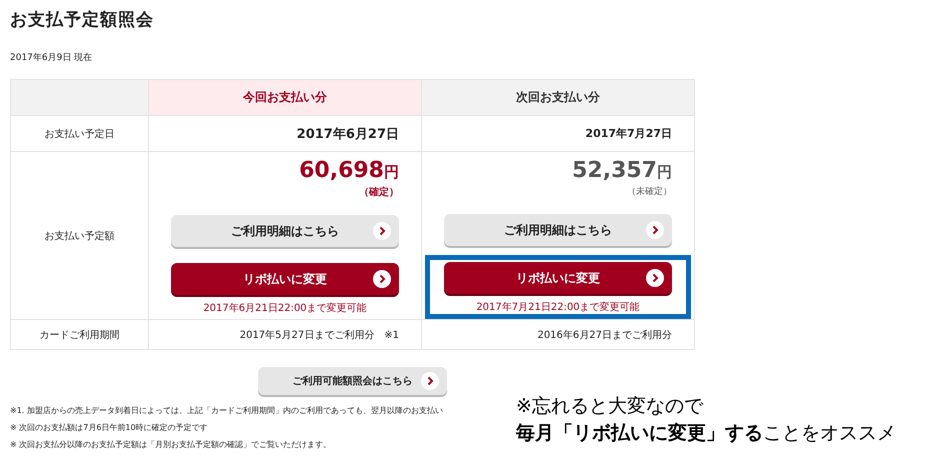 Image resolution: width=946 pixels, height=468 pixels. Describe the element at coordinates (285, 308) in the screenshot. I see `change-deadline: 2017年6月21日22:00まで変更可能` at that location.